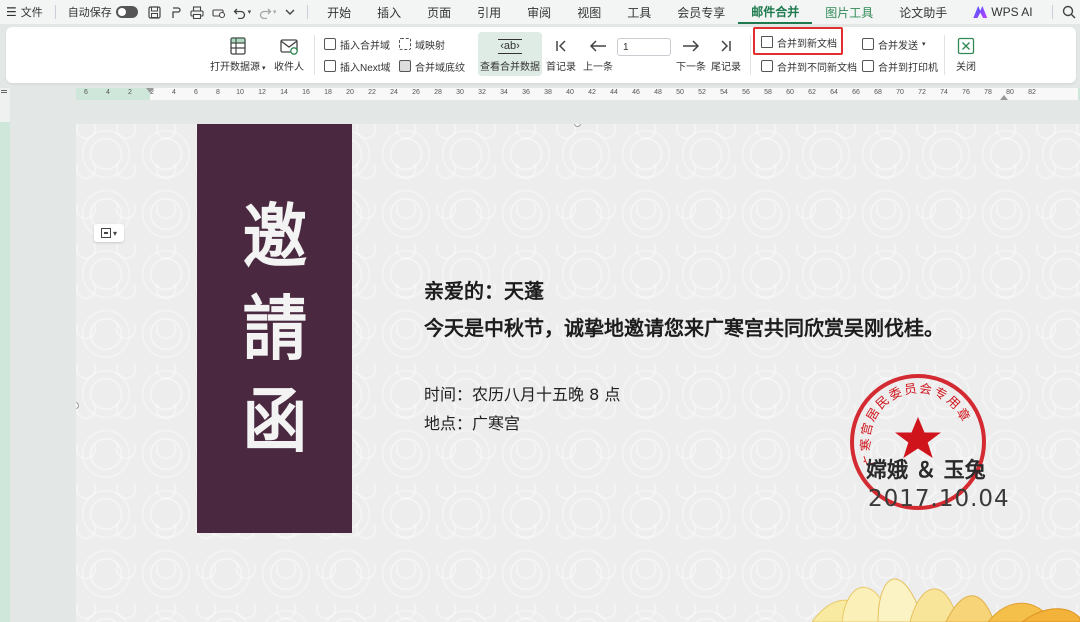  I want to click on ruler-tick: 48, so click(658, 92).